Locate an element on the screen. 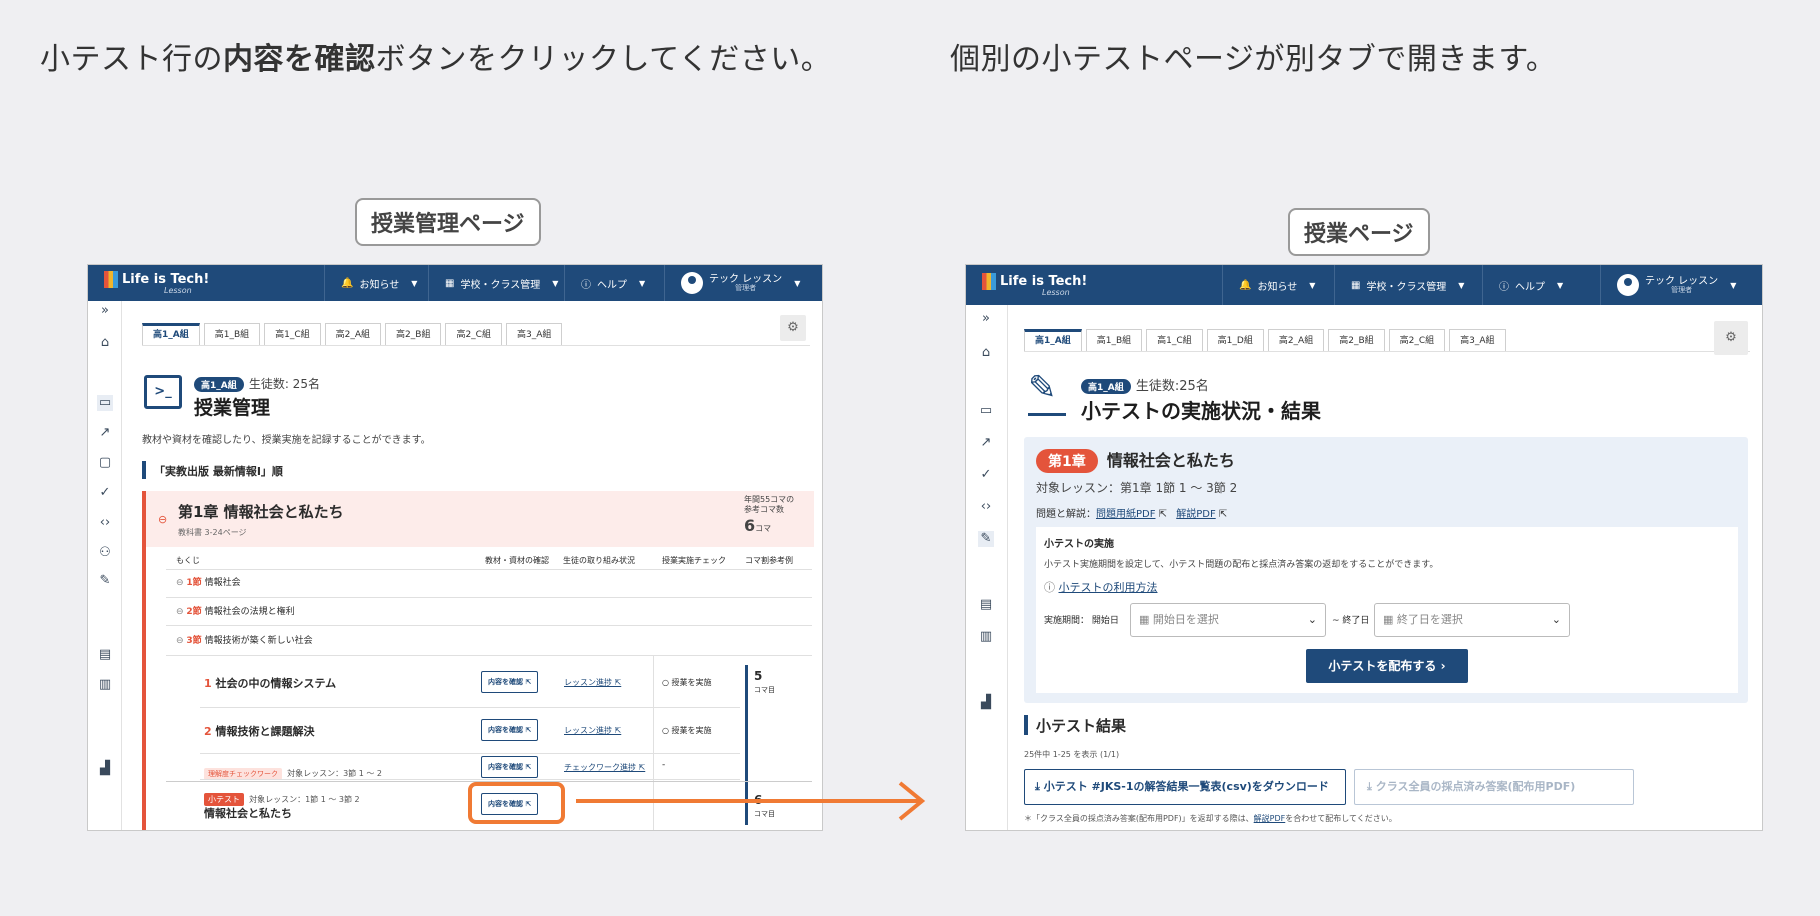 The image size is (1820, 916). chapter-heading: 第1章 情報社会と私たち is located at coordinates (1135, 460).